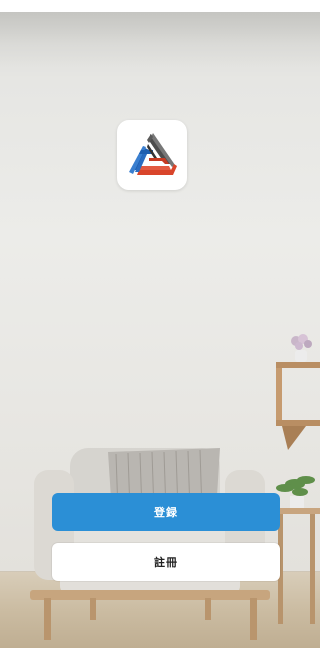  Describe the element at coordinates (166, 562) in the screenshot. I see `register-button: 註冊` at that location.